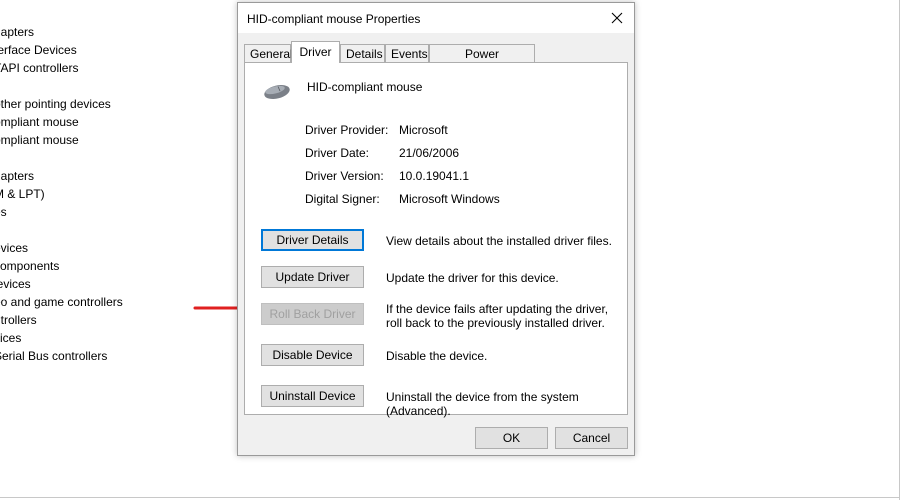 The image size is (900, 500). Describe the element at coordinates (39, 68) in the screenshot. I see `tree-item: TAPI controllers` at that location.